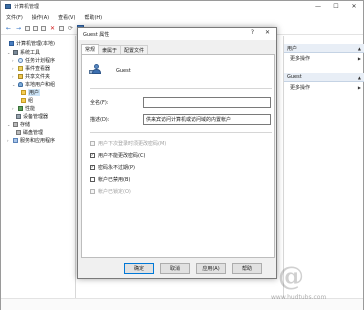 The height and width of the screenshot is (310, 364). Describe the element at coordinates (100, 120) in the screenshot. I see `description-label: 描述(D):` at that location.